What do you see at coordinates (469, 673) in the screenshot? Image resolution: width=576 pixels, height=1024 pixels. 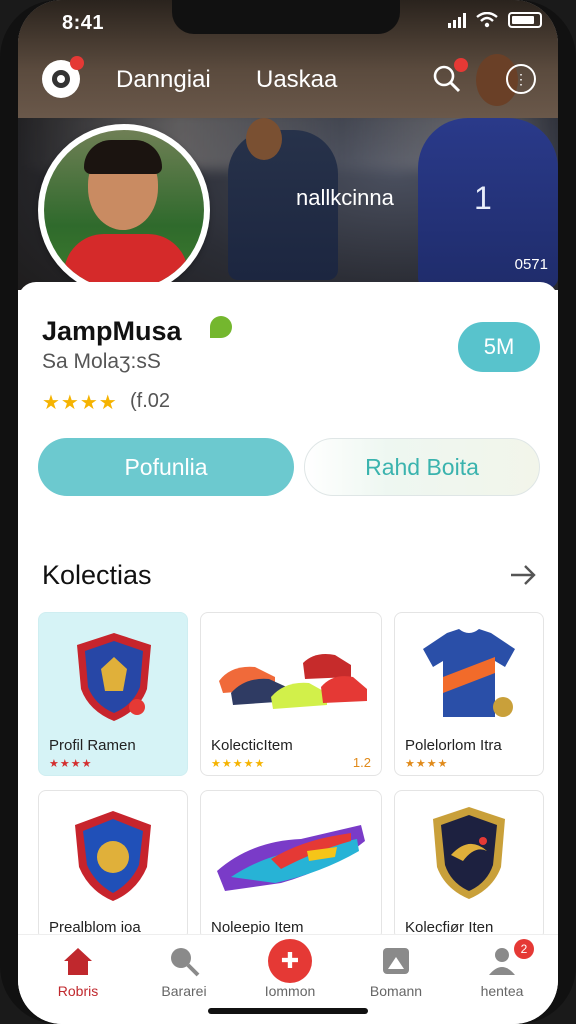 I see `jersey-icon` at bounding box center [469, 673].